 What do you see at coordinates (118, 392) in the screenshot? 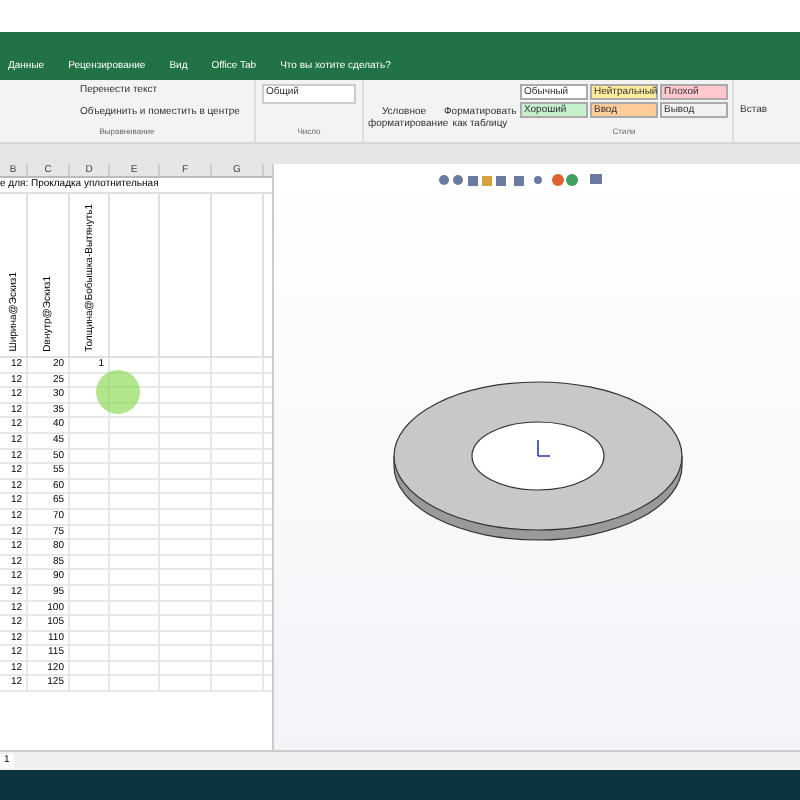
I see `click-highlight` at bounding box center [118, 392].